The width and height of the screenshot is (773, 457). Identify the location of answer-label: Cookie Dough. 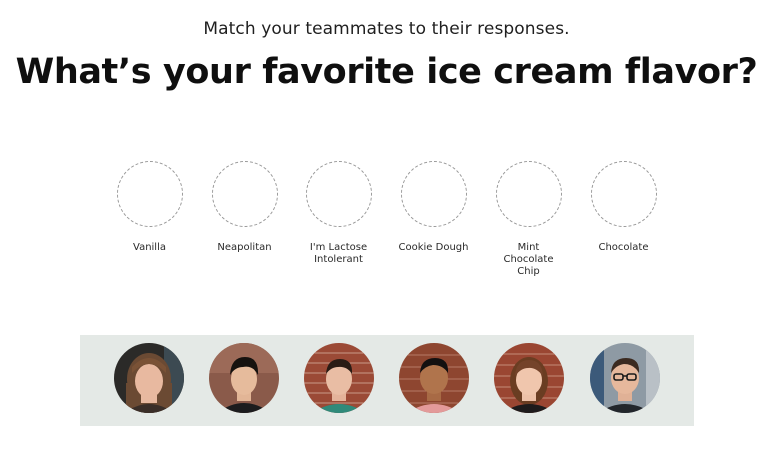
(433, 247).